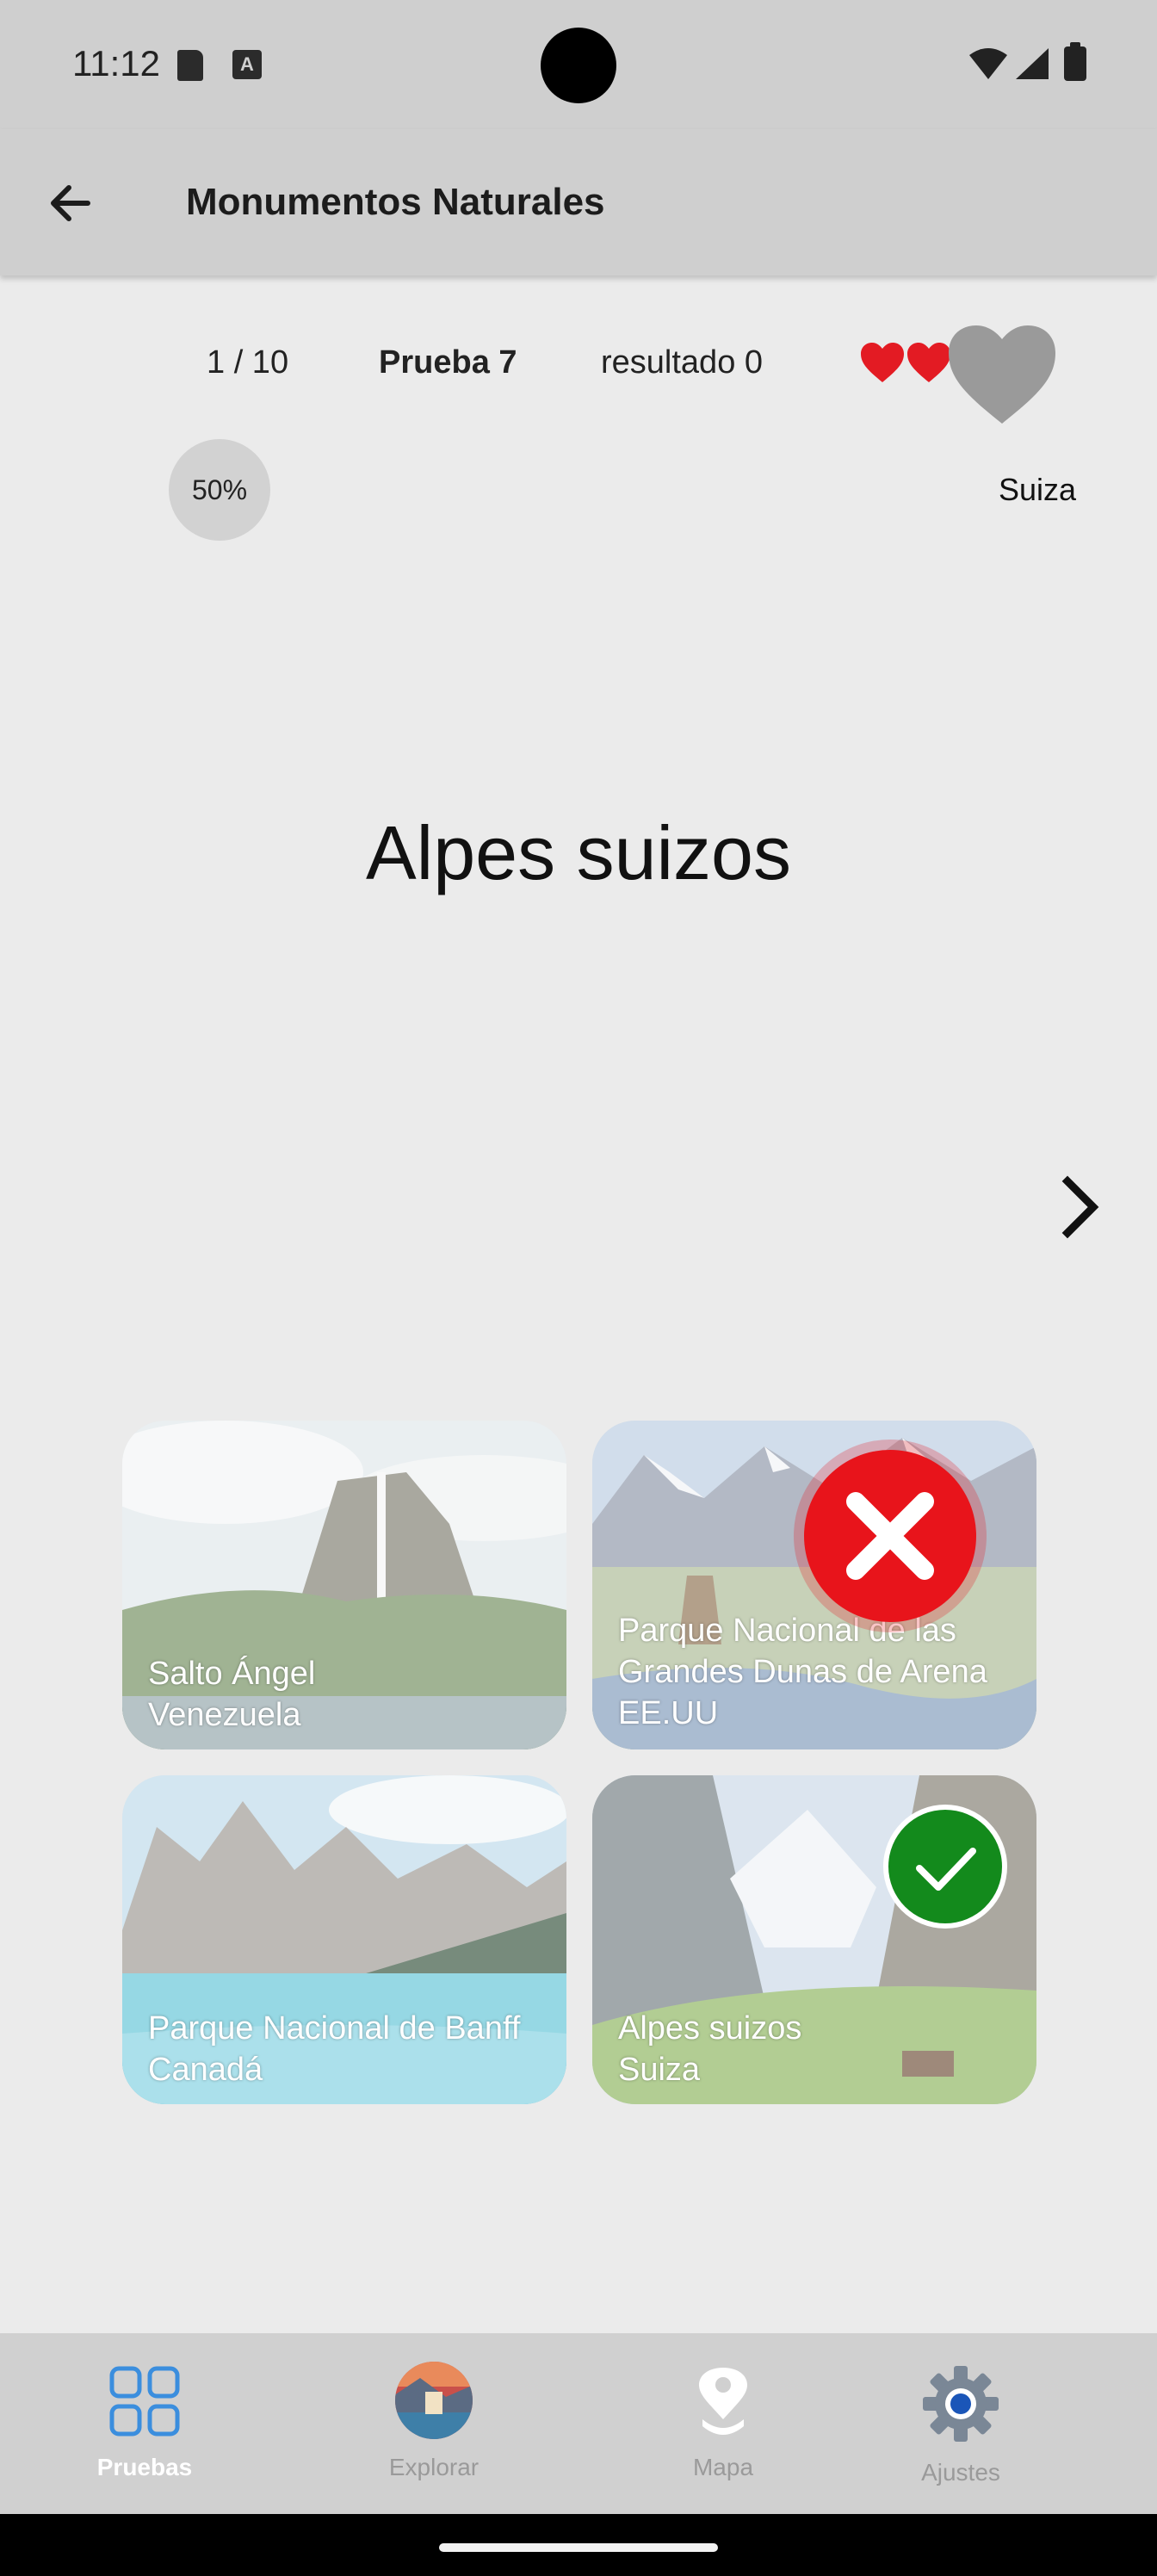  What do you see at coordinates (945, 1867) in the screenshot?
I see `correct-answer-icon` at bounding box center [945, 1867].